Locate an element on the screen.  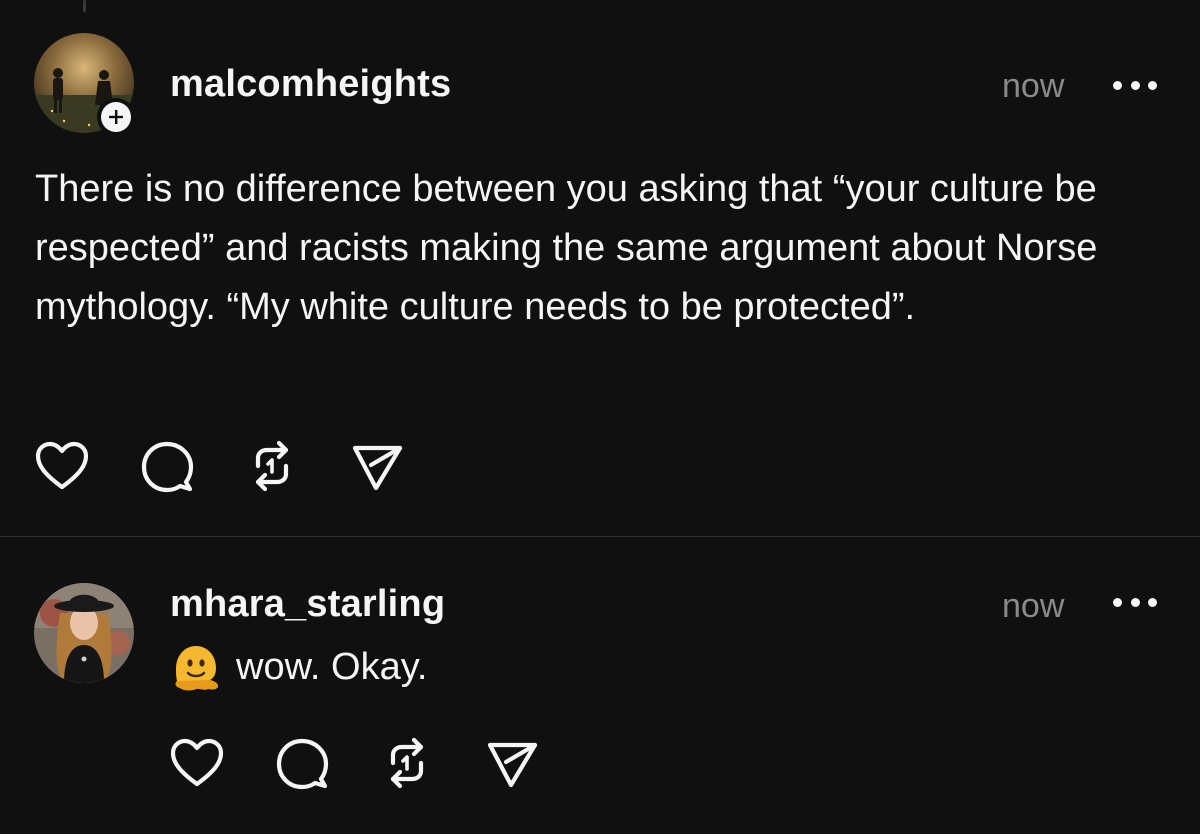
avatar-image is located at coordinates (84, 633).